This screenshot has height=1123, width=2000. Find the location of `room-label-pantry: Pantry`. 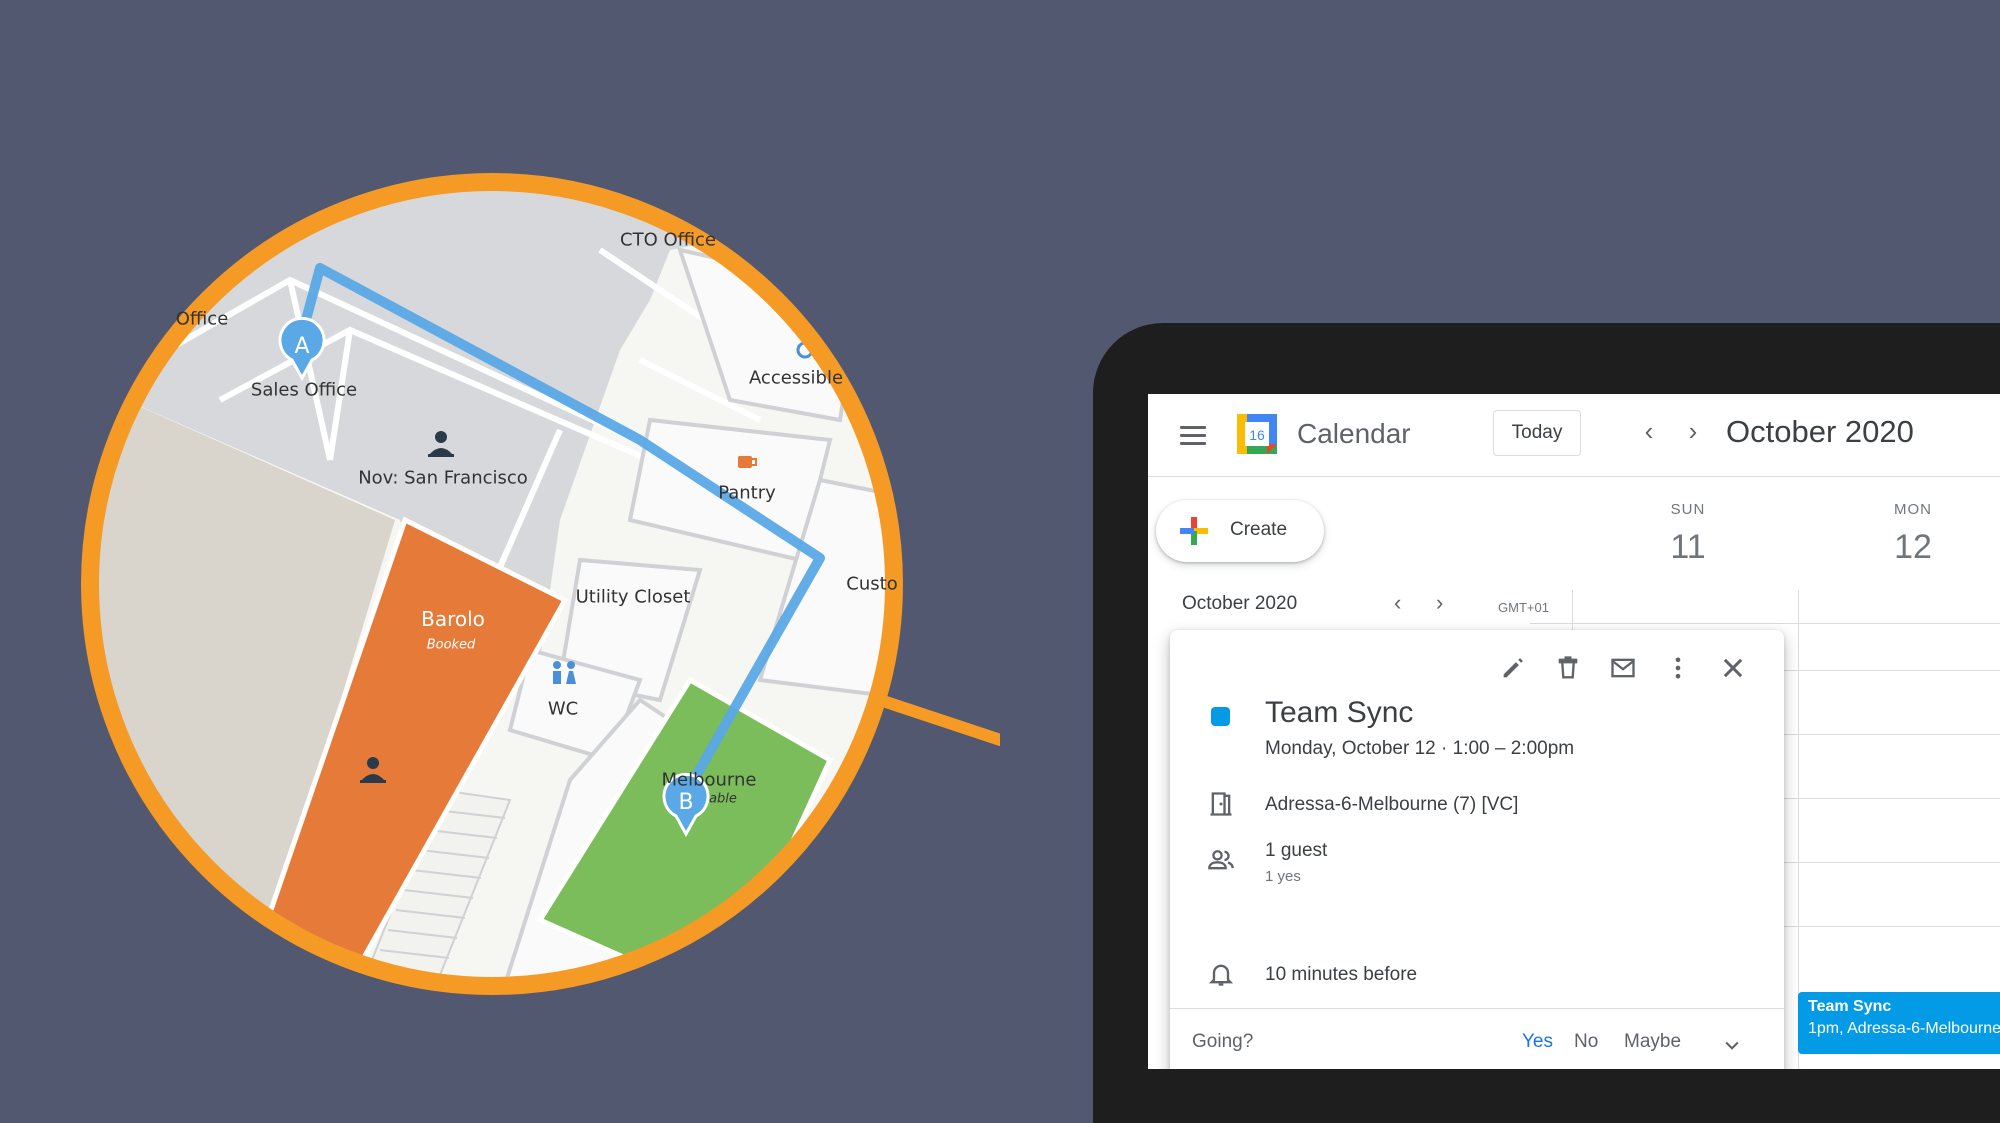

room-label-pantry: Pantry is located at coordinates (747, 493).